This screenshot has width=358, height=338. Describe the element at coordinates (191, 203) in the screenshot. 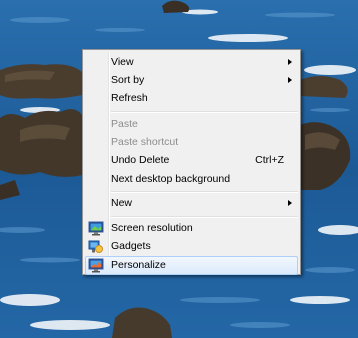

I see `menu-item-new: New` at that location.